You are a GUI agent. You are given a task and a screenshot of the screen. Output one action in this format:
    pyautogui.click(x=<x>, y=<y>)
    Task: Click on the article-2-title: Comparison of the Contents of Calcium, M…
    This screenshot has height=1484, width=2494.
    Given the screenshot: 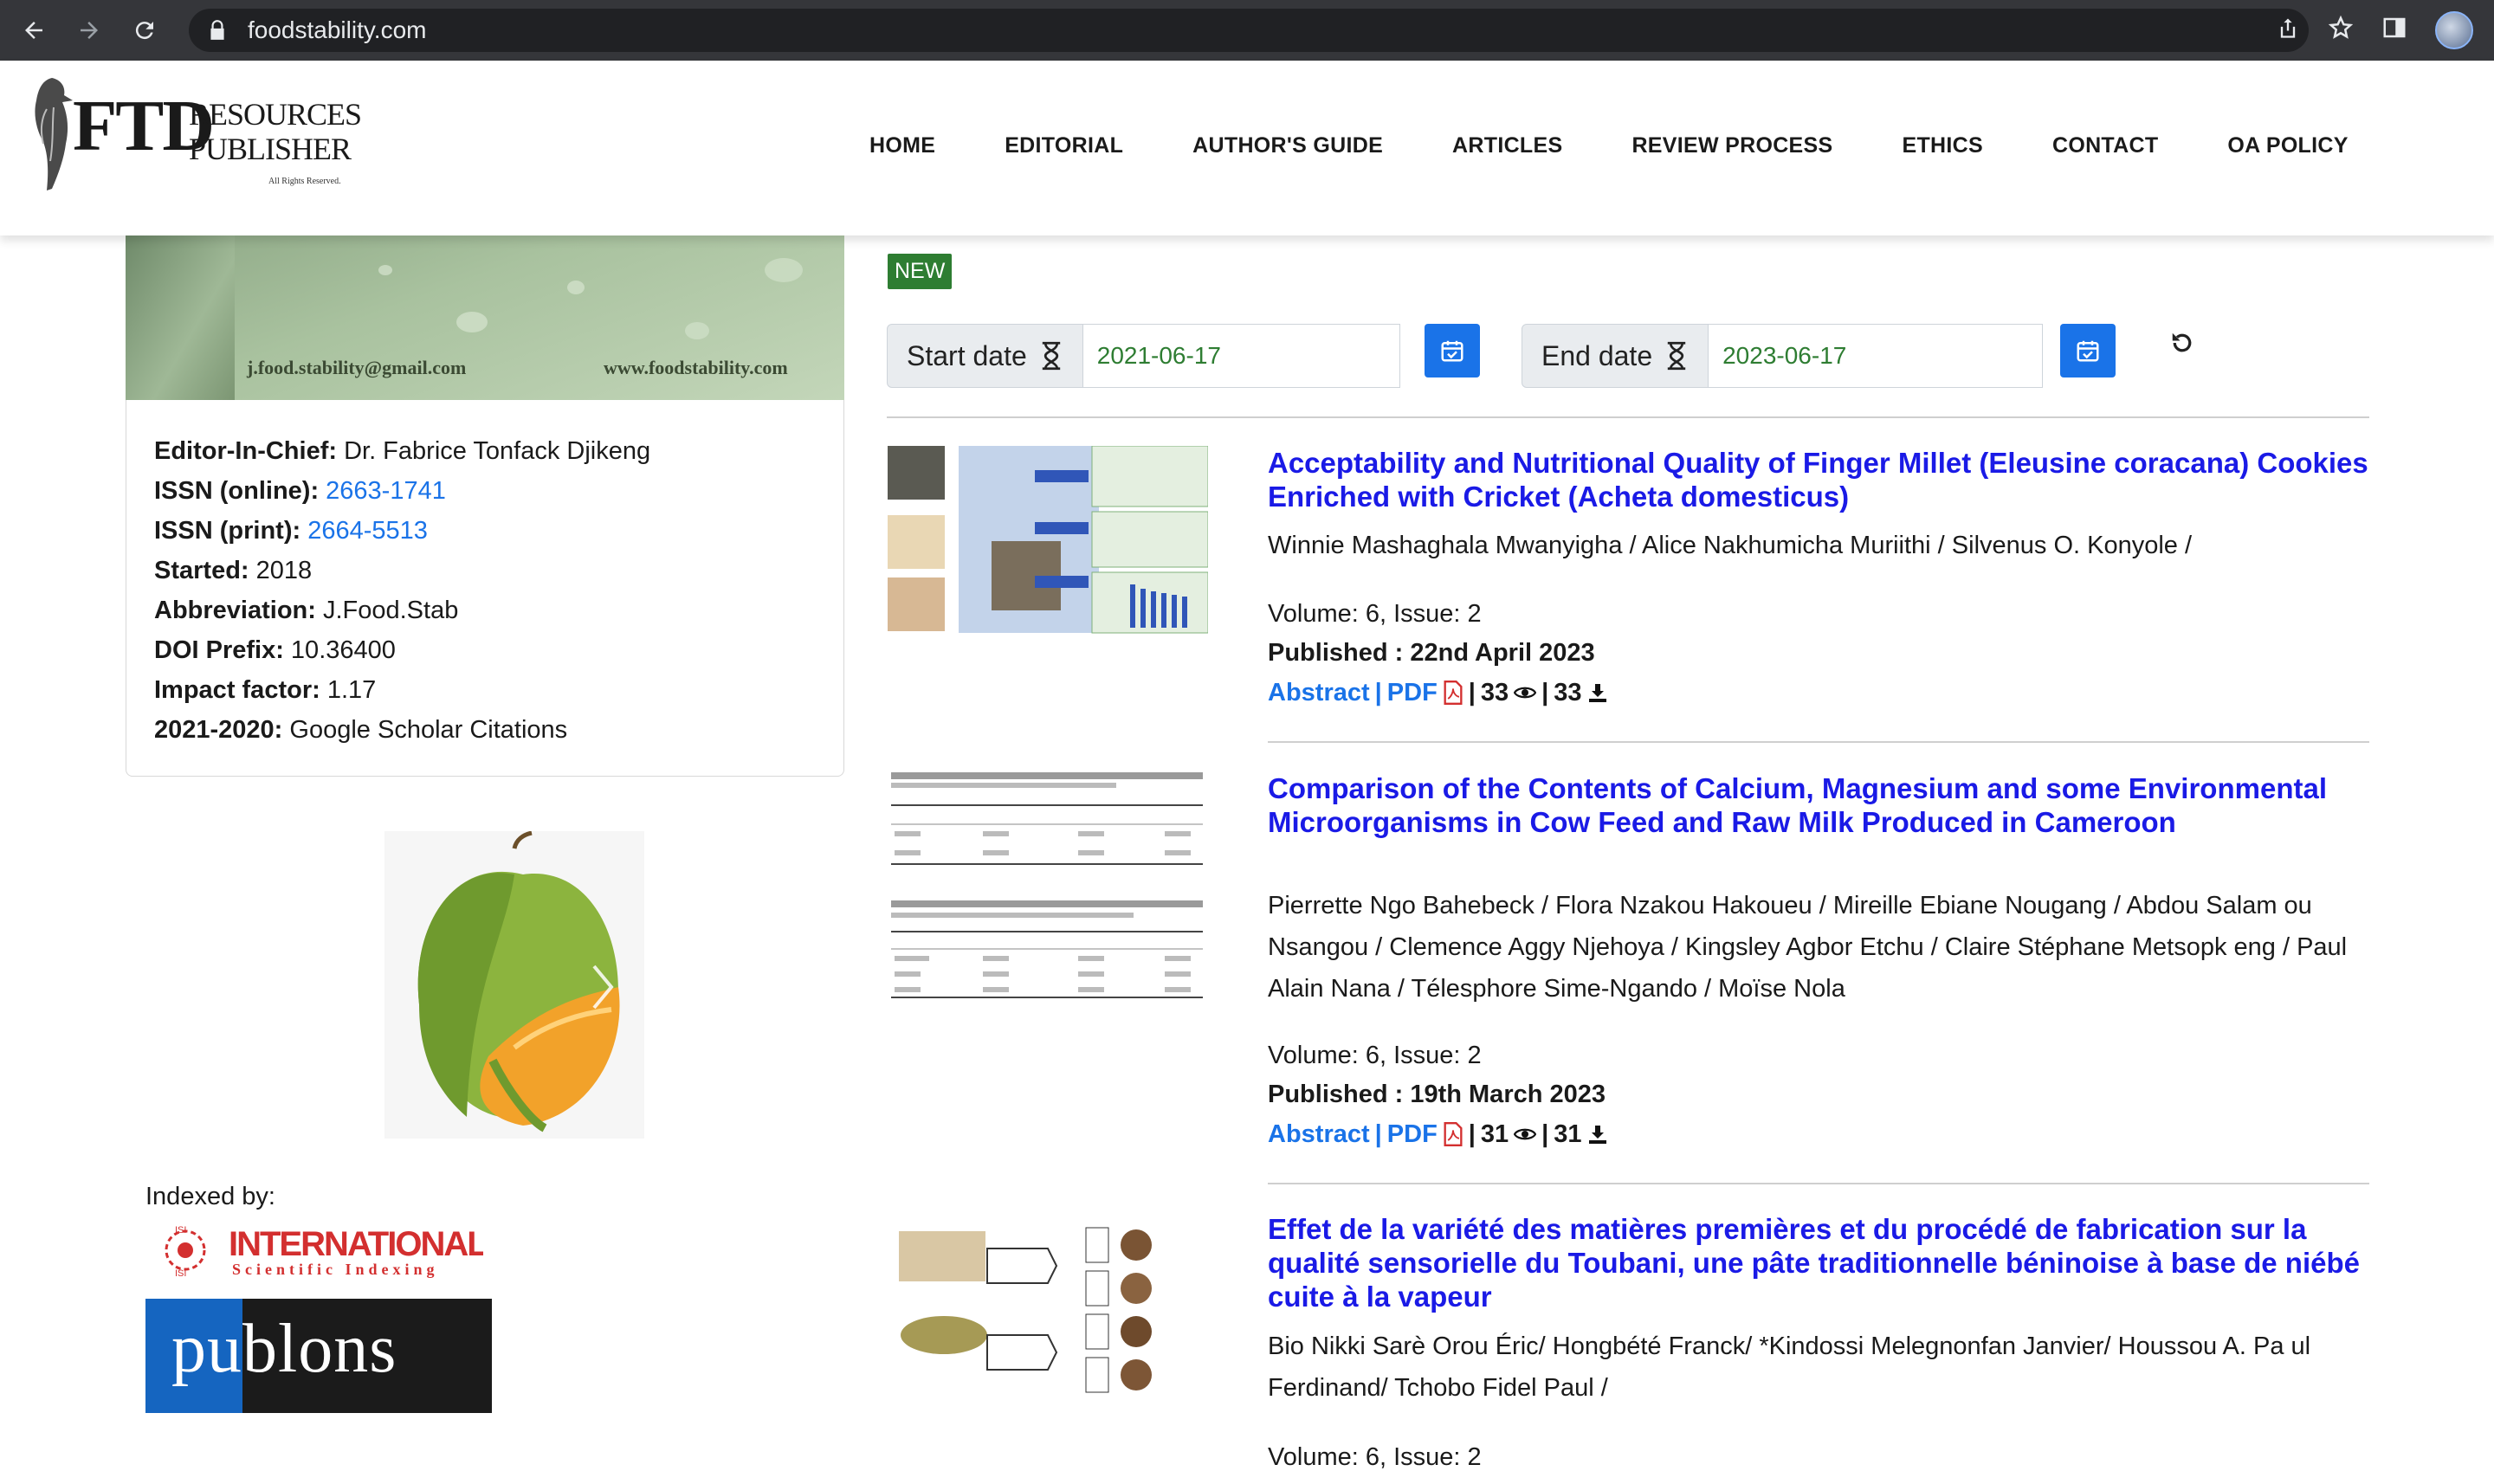 What is the action you would take?
    pyautogui.click(x=1822, y=805)
    